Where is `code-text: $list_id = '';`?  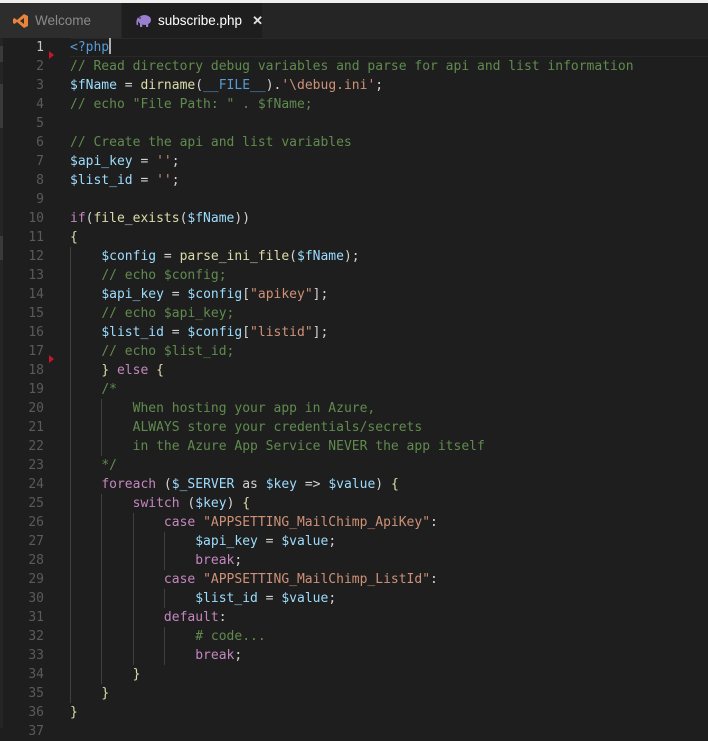 code-text: $list_id = ''; is located at coordinates (125, 180).